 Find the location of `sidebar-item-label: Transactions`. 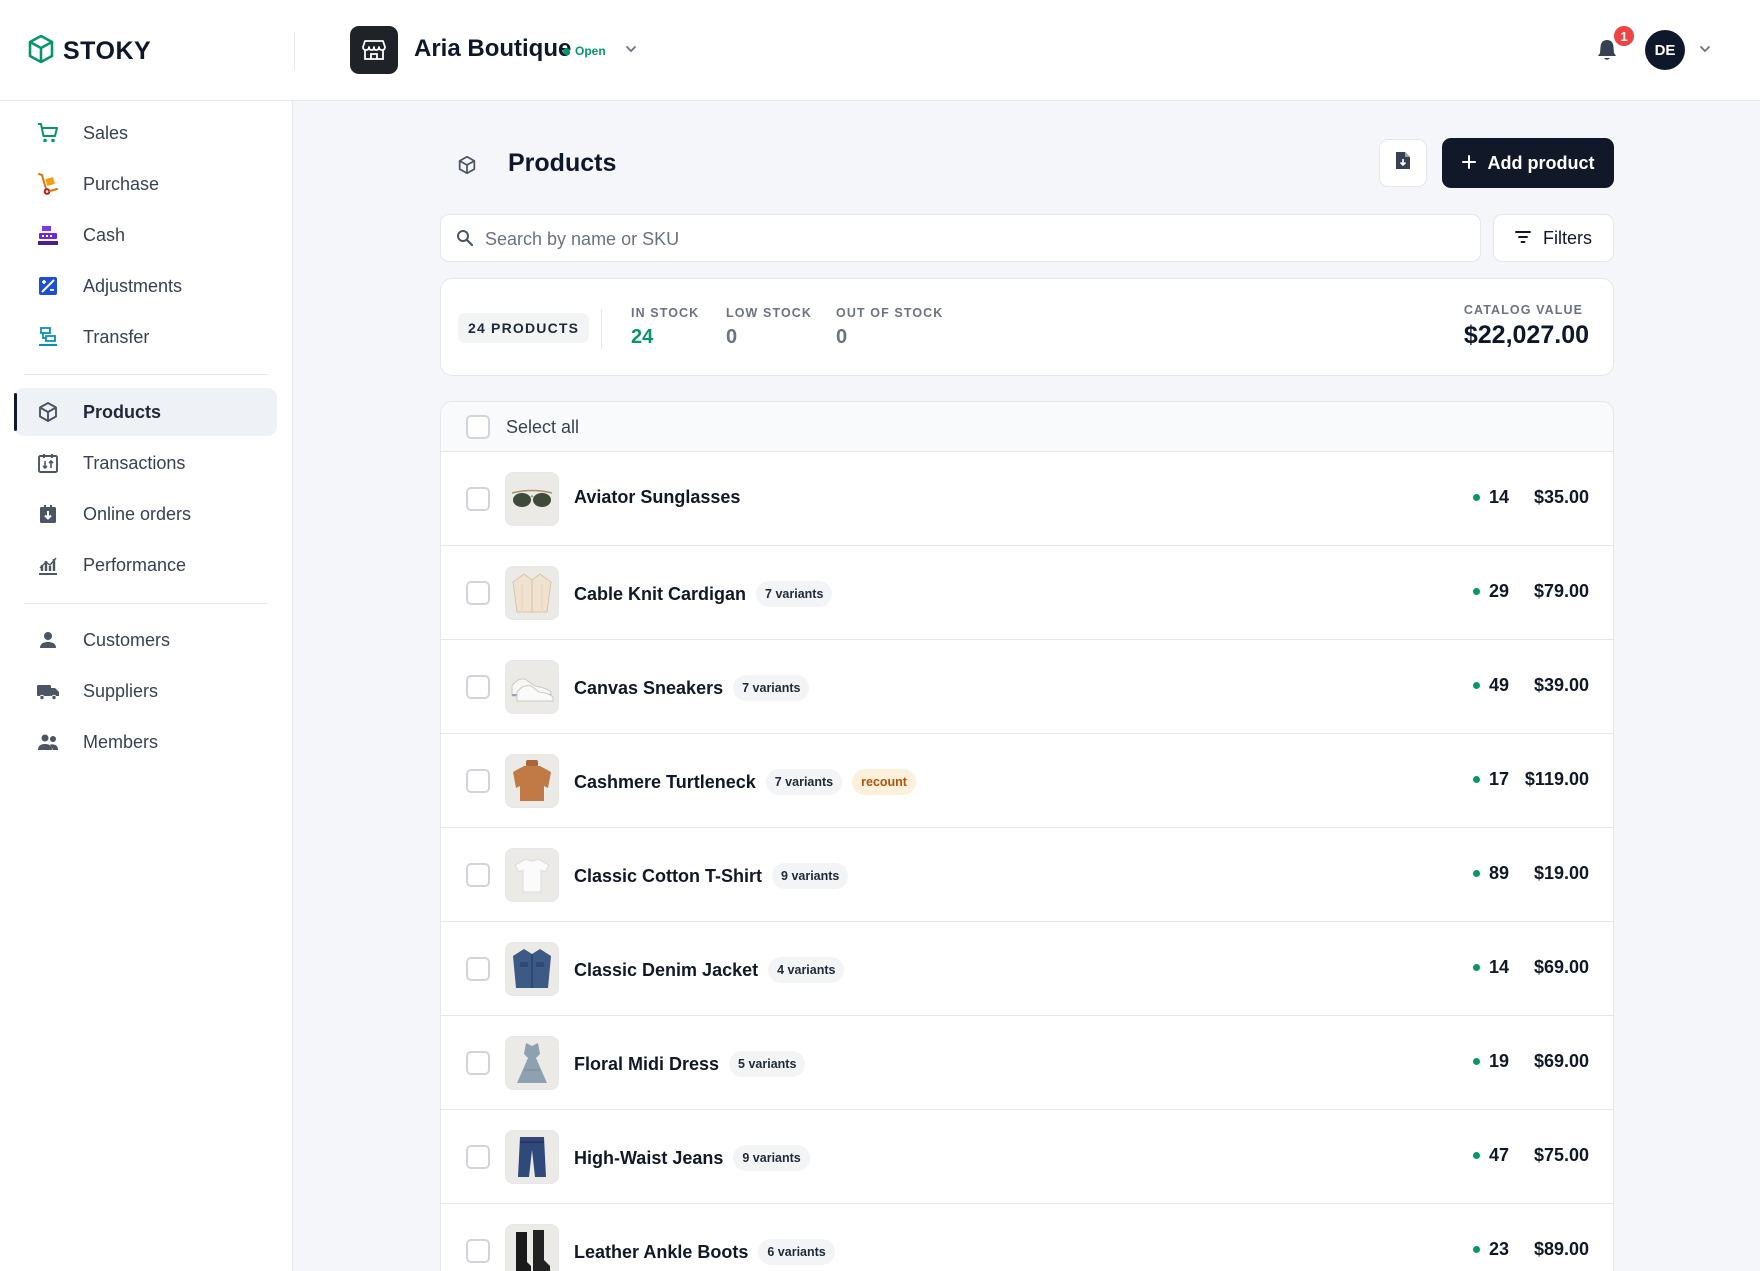

sidebar-item-label: Transactions is located at coordinates (134, 463).